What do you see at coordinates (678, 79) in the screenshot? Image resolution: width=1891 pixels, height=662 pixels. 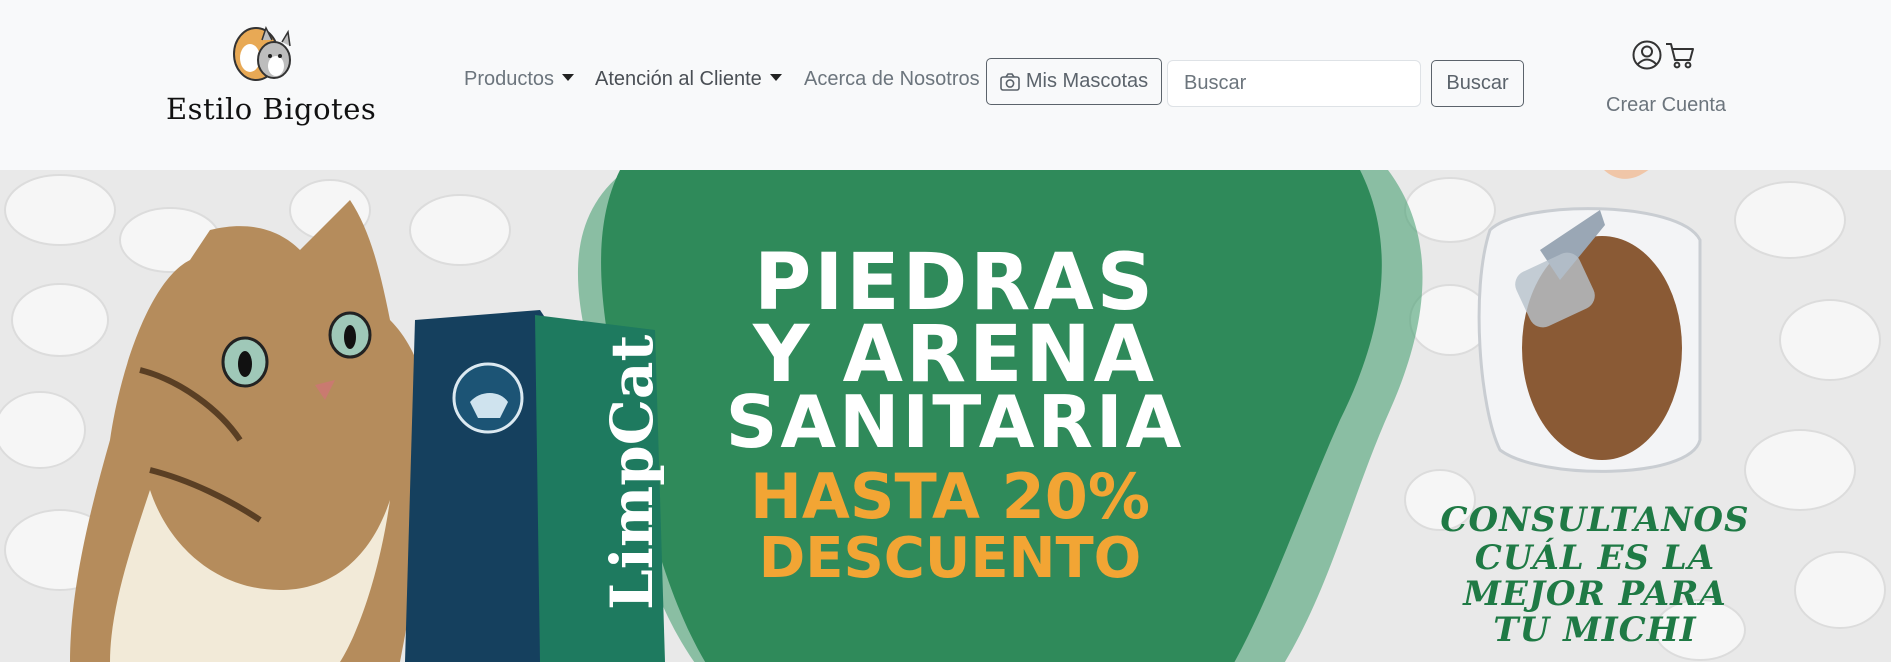 I see `nav-atencion-label: Atención al Cliente` at bounding box center [678, 79].